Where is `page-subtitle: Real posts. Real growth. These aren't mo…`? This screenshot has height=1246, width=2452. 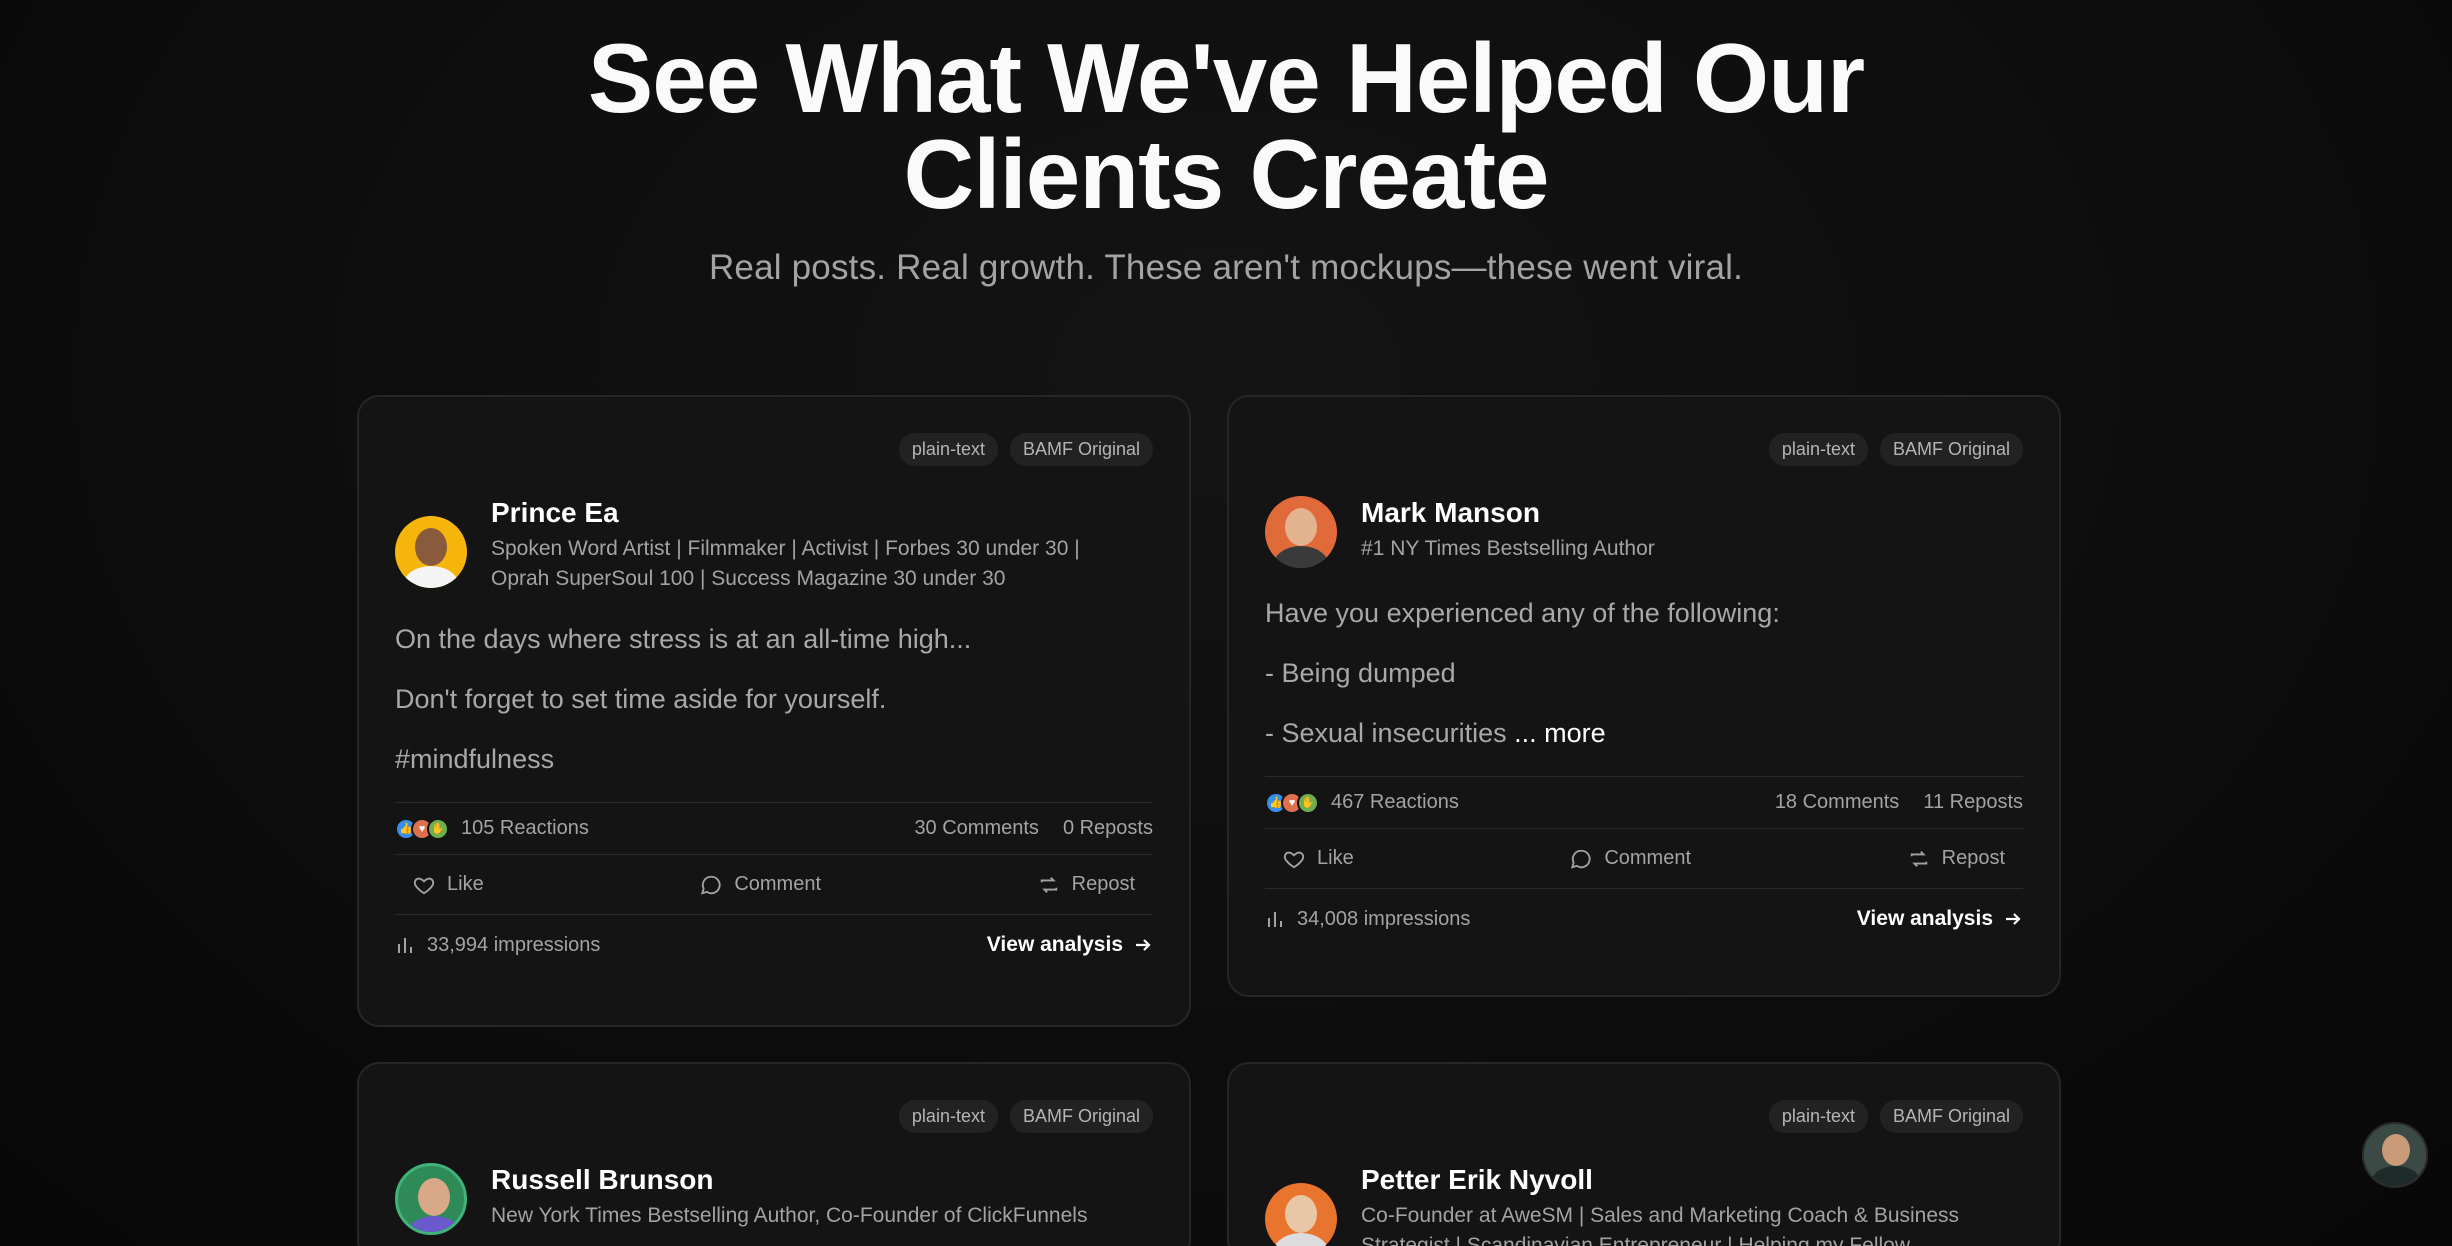 page-subtitle: Real posts. Real growth. These aren't mo… is located at coordinates (1226, 267).